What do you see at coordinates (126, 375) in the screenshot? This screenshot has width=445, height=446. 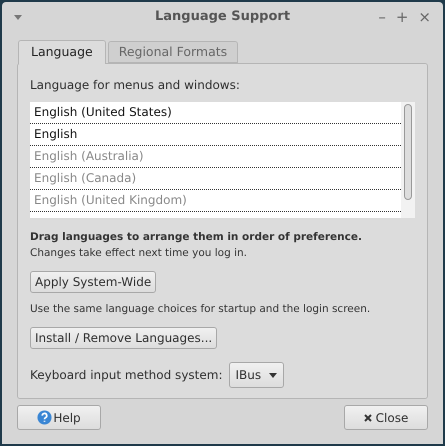 I see `input-method-label: Keyboard input method system:` at bounding box center [126, 375].